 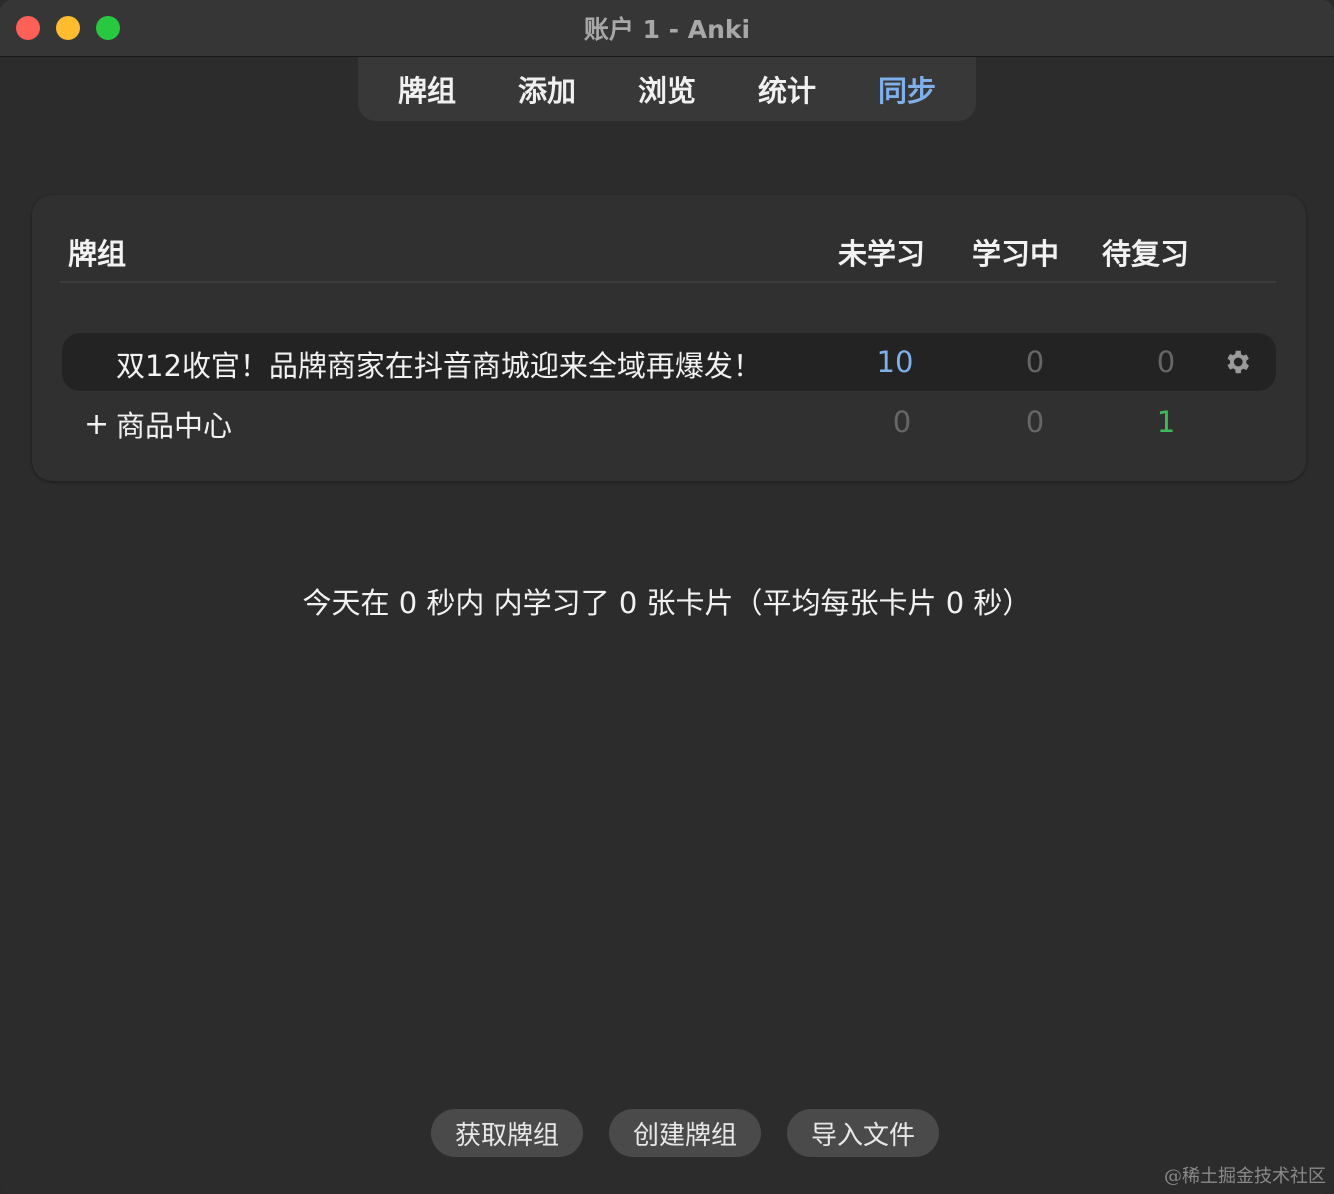 I want to click on deck-new-count: 0, so click(x=902, y=422).